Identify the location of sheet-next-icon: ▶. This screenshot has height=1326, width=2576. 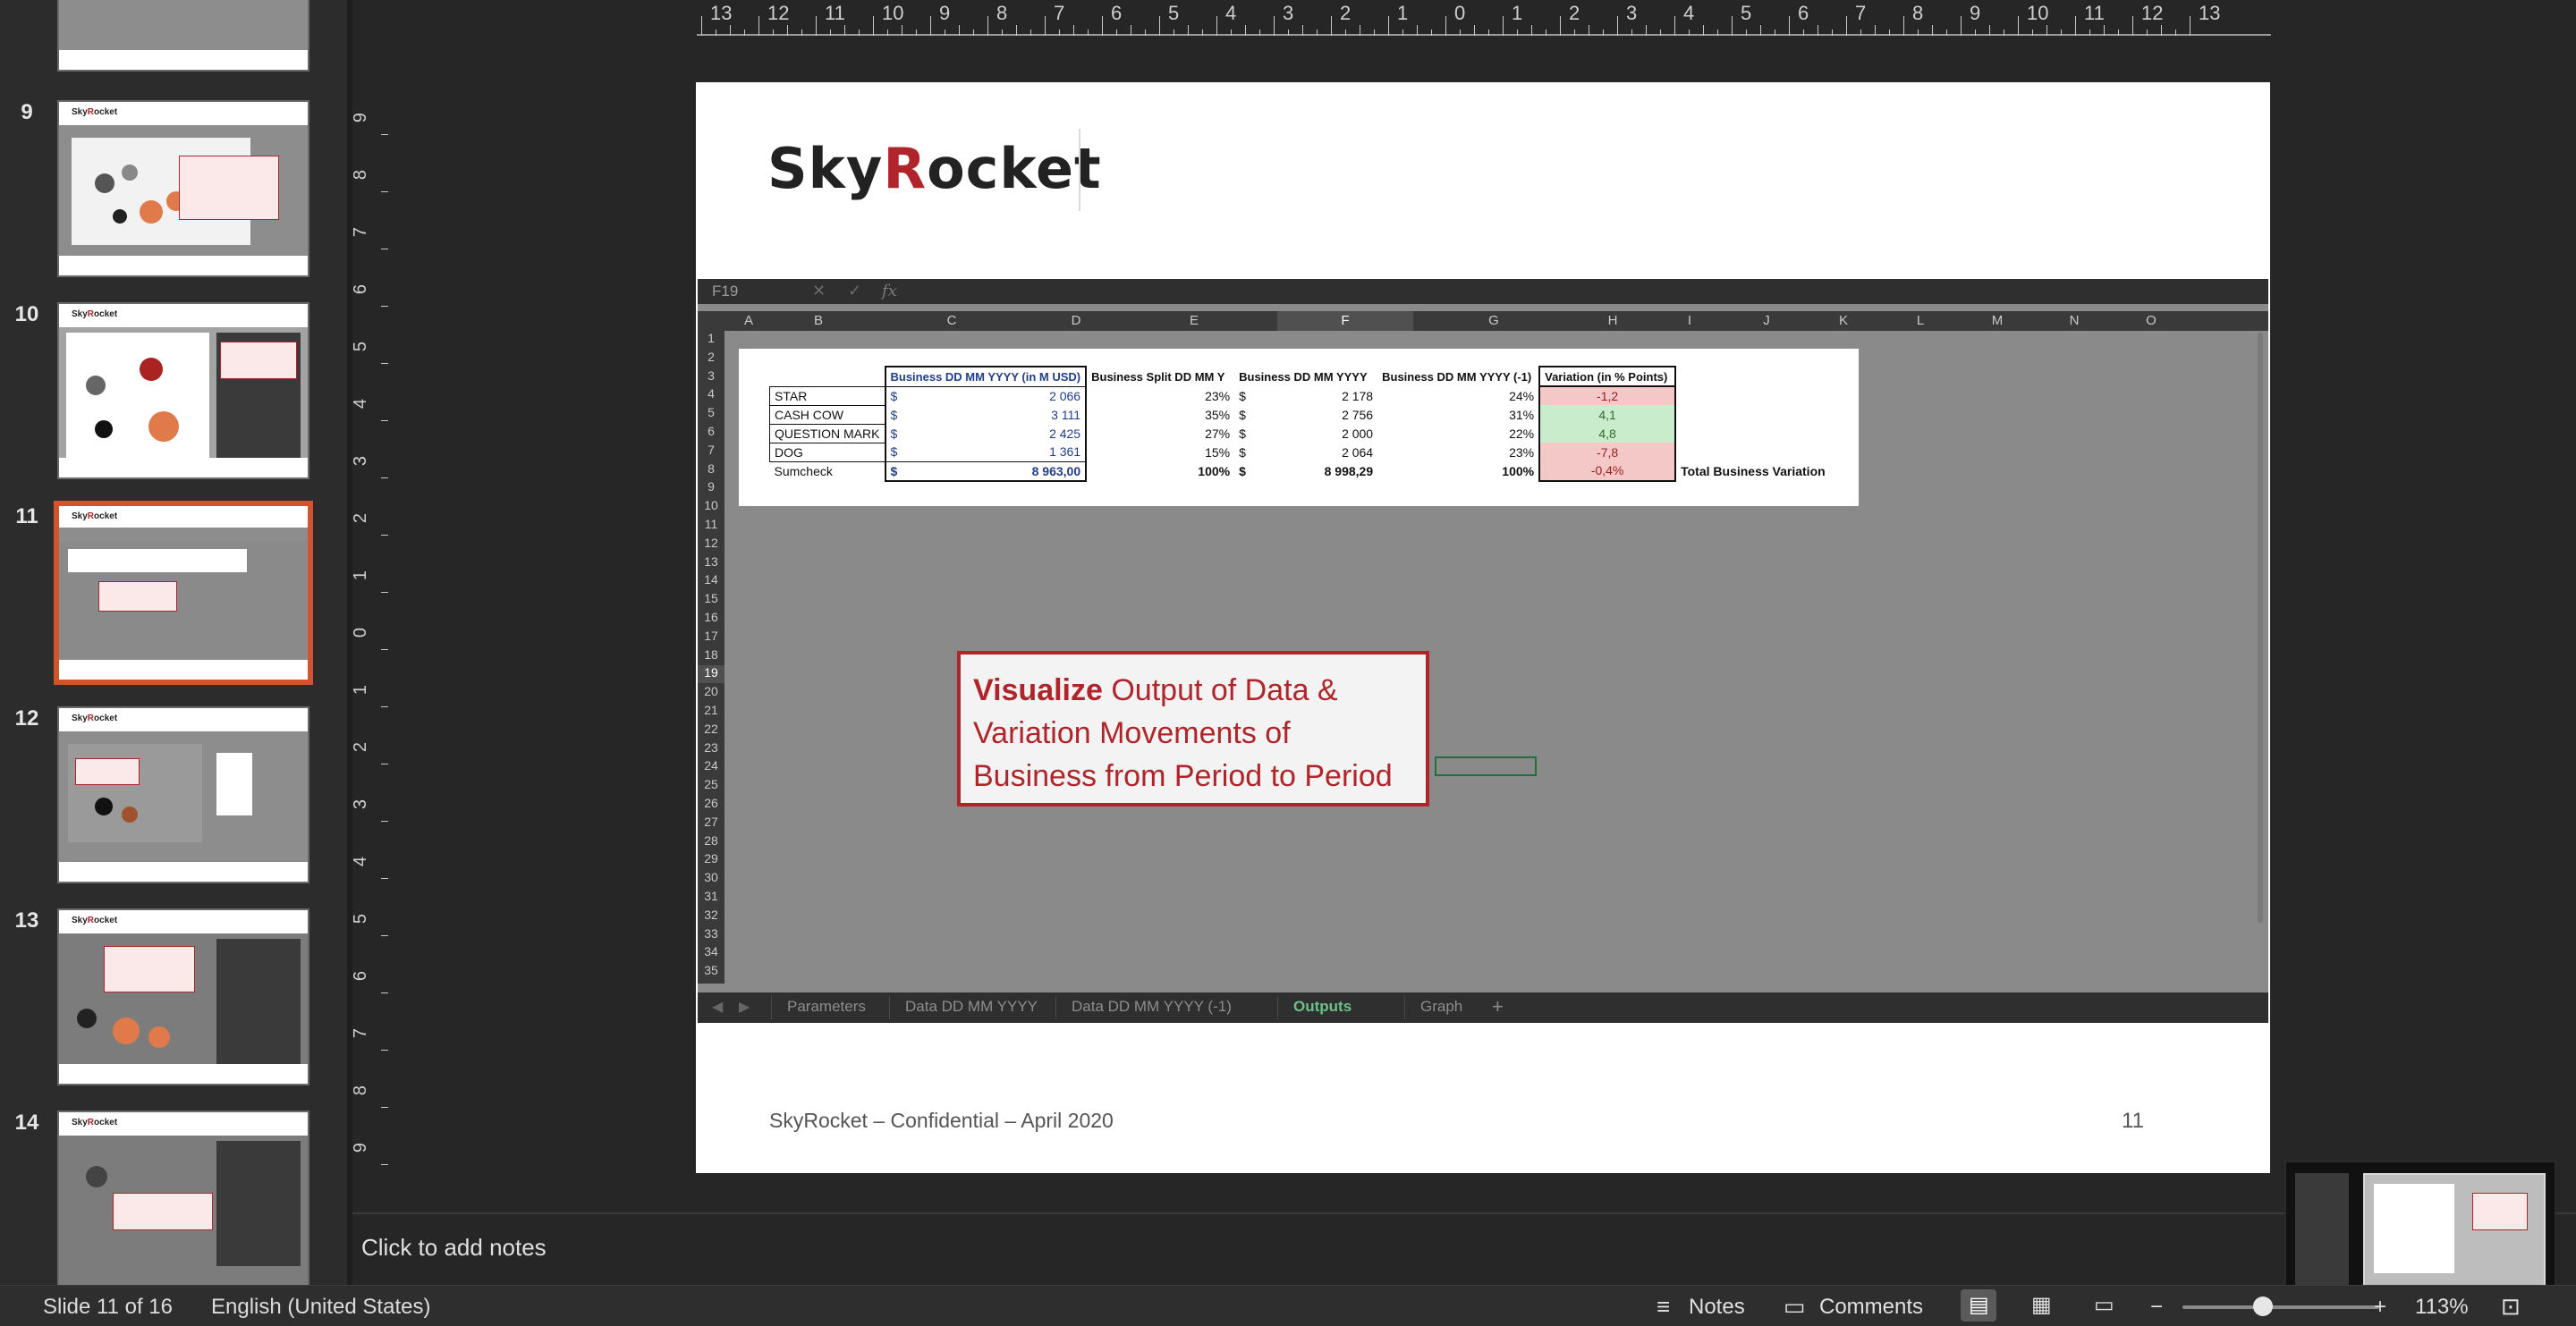
(744, 1007).